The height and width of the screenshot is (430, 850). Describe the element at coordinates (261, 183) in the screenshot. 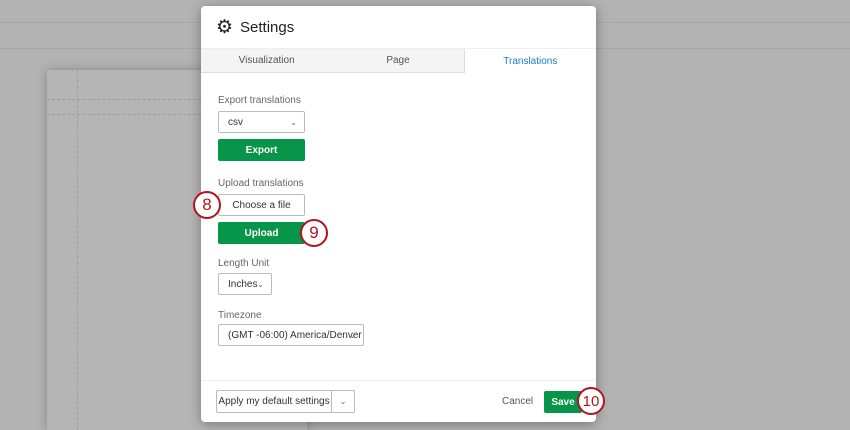

I see `upload-translations-label: Upload translations` at that location.